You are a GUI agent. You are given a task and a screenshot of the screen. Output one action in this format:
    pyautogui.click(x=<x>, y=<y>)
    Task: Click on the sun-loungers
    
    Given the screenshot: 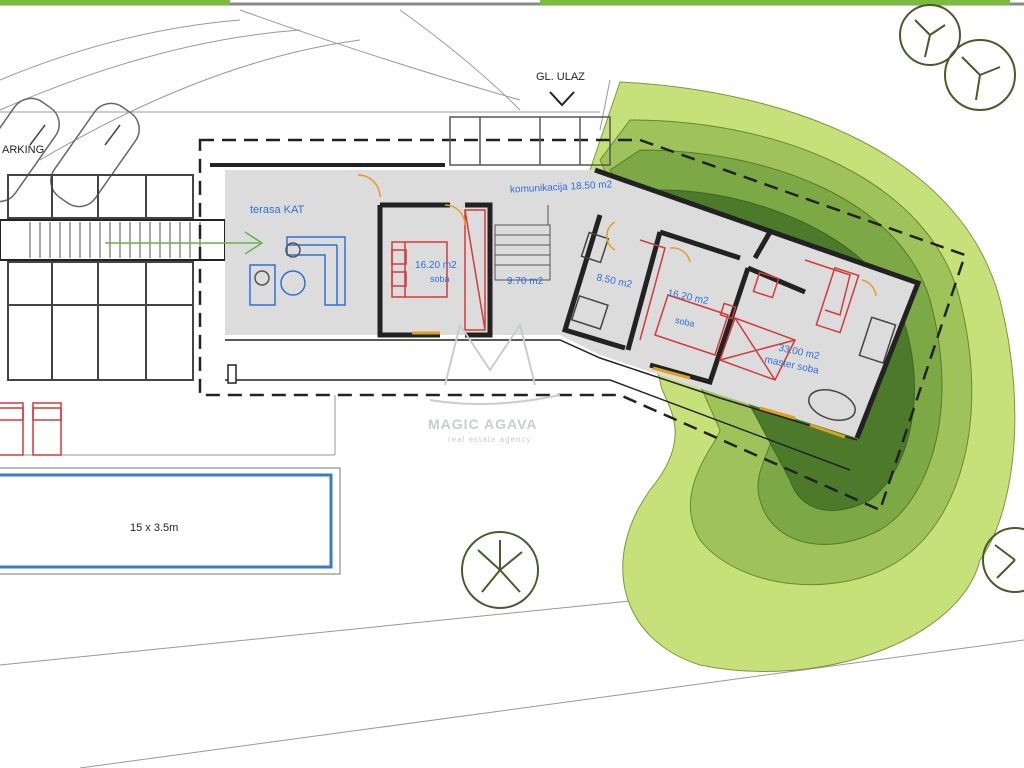 What is the action you would take?
    pyautogui.click(x=31, y=429)
    